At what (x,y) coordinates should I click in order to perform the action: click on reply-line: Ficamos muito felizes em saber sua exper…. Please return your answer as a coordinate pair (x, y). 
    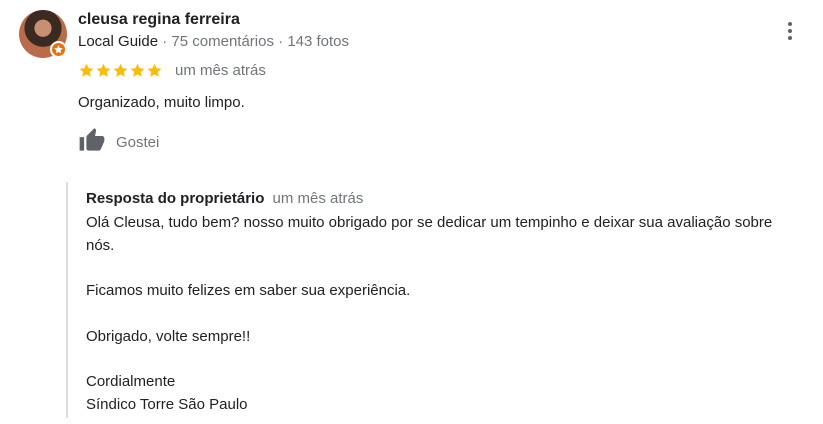
    Looking at the image, I should click on (248, 290).